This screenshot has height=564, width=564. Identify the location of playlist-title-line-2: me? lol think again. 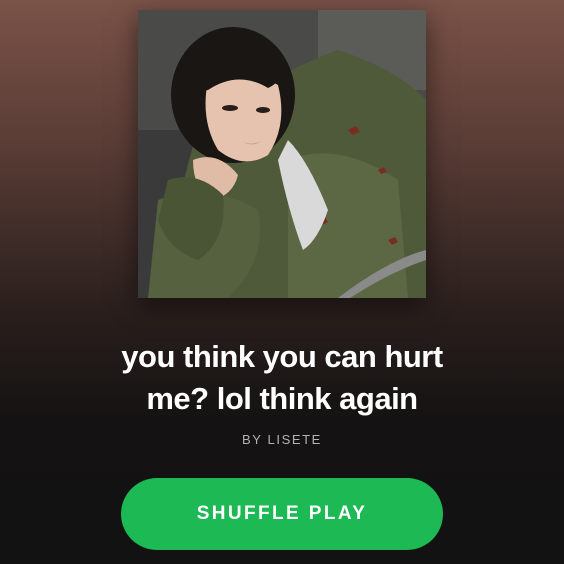
(282, 398).